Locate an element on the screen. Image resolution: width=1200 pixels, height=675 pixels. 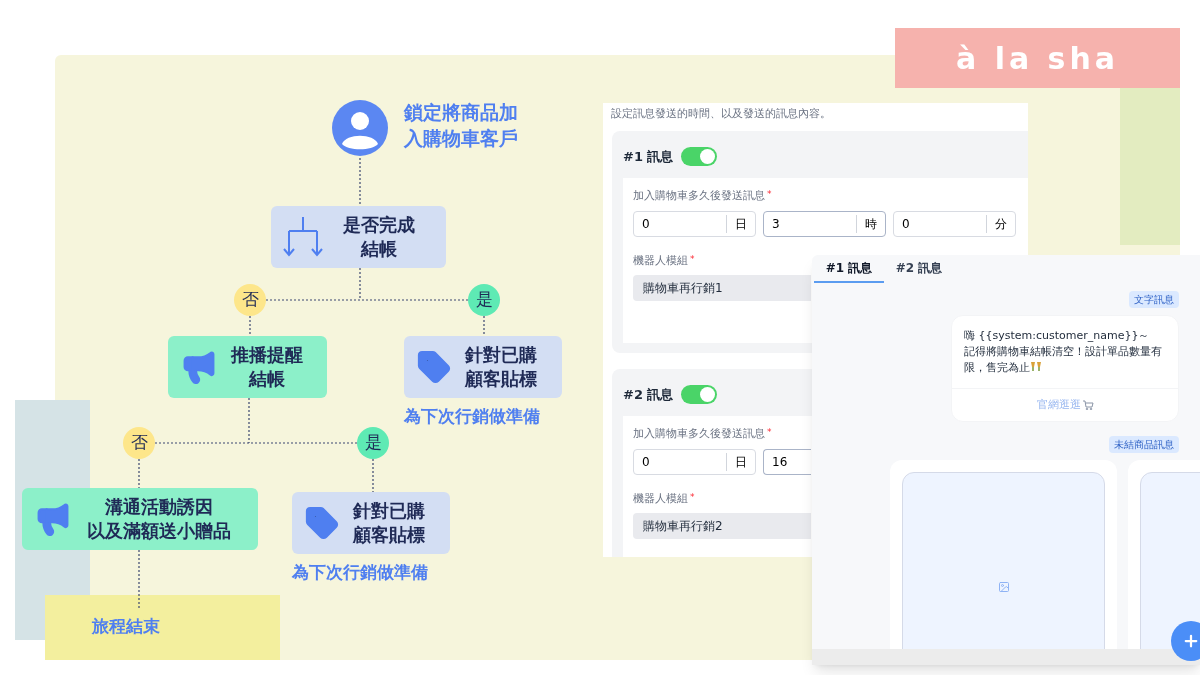
split-arrow-icon is located at coordinates (303, 237).